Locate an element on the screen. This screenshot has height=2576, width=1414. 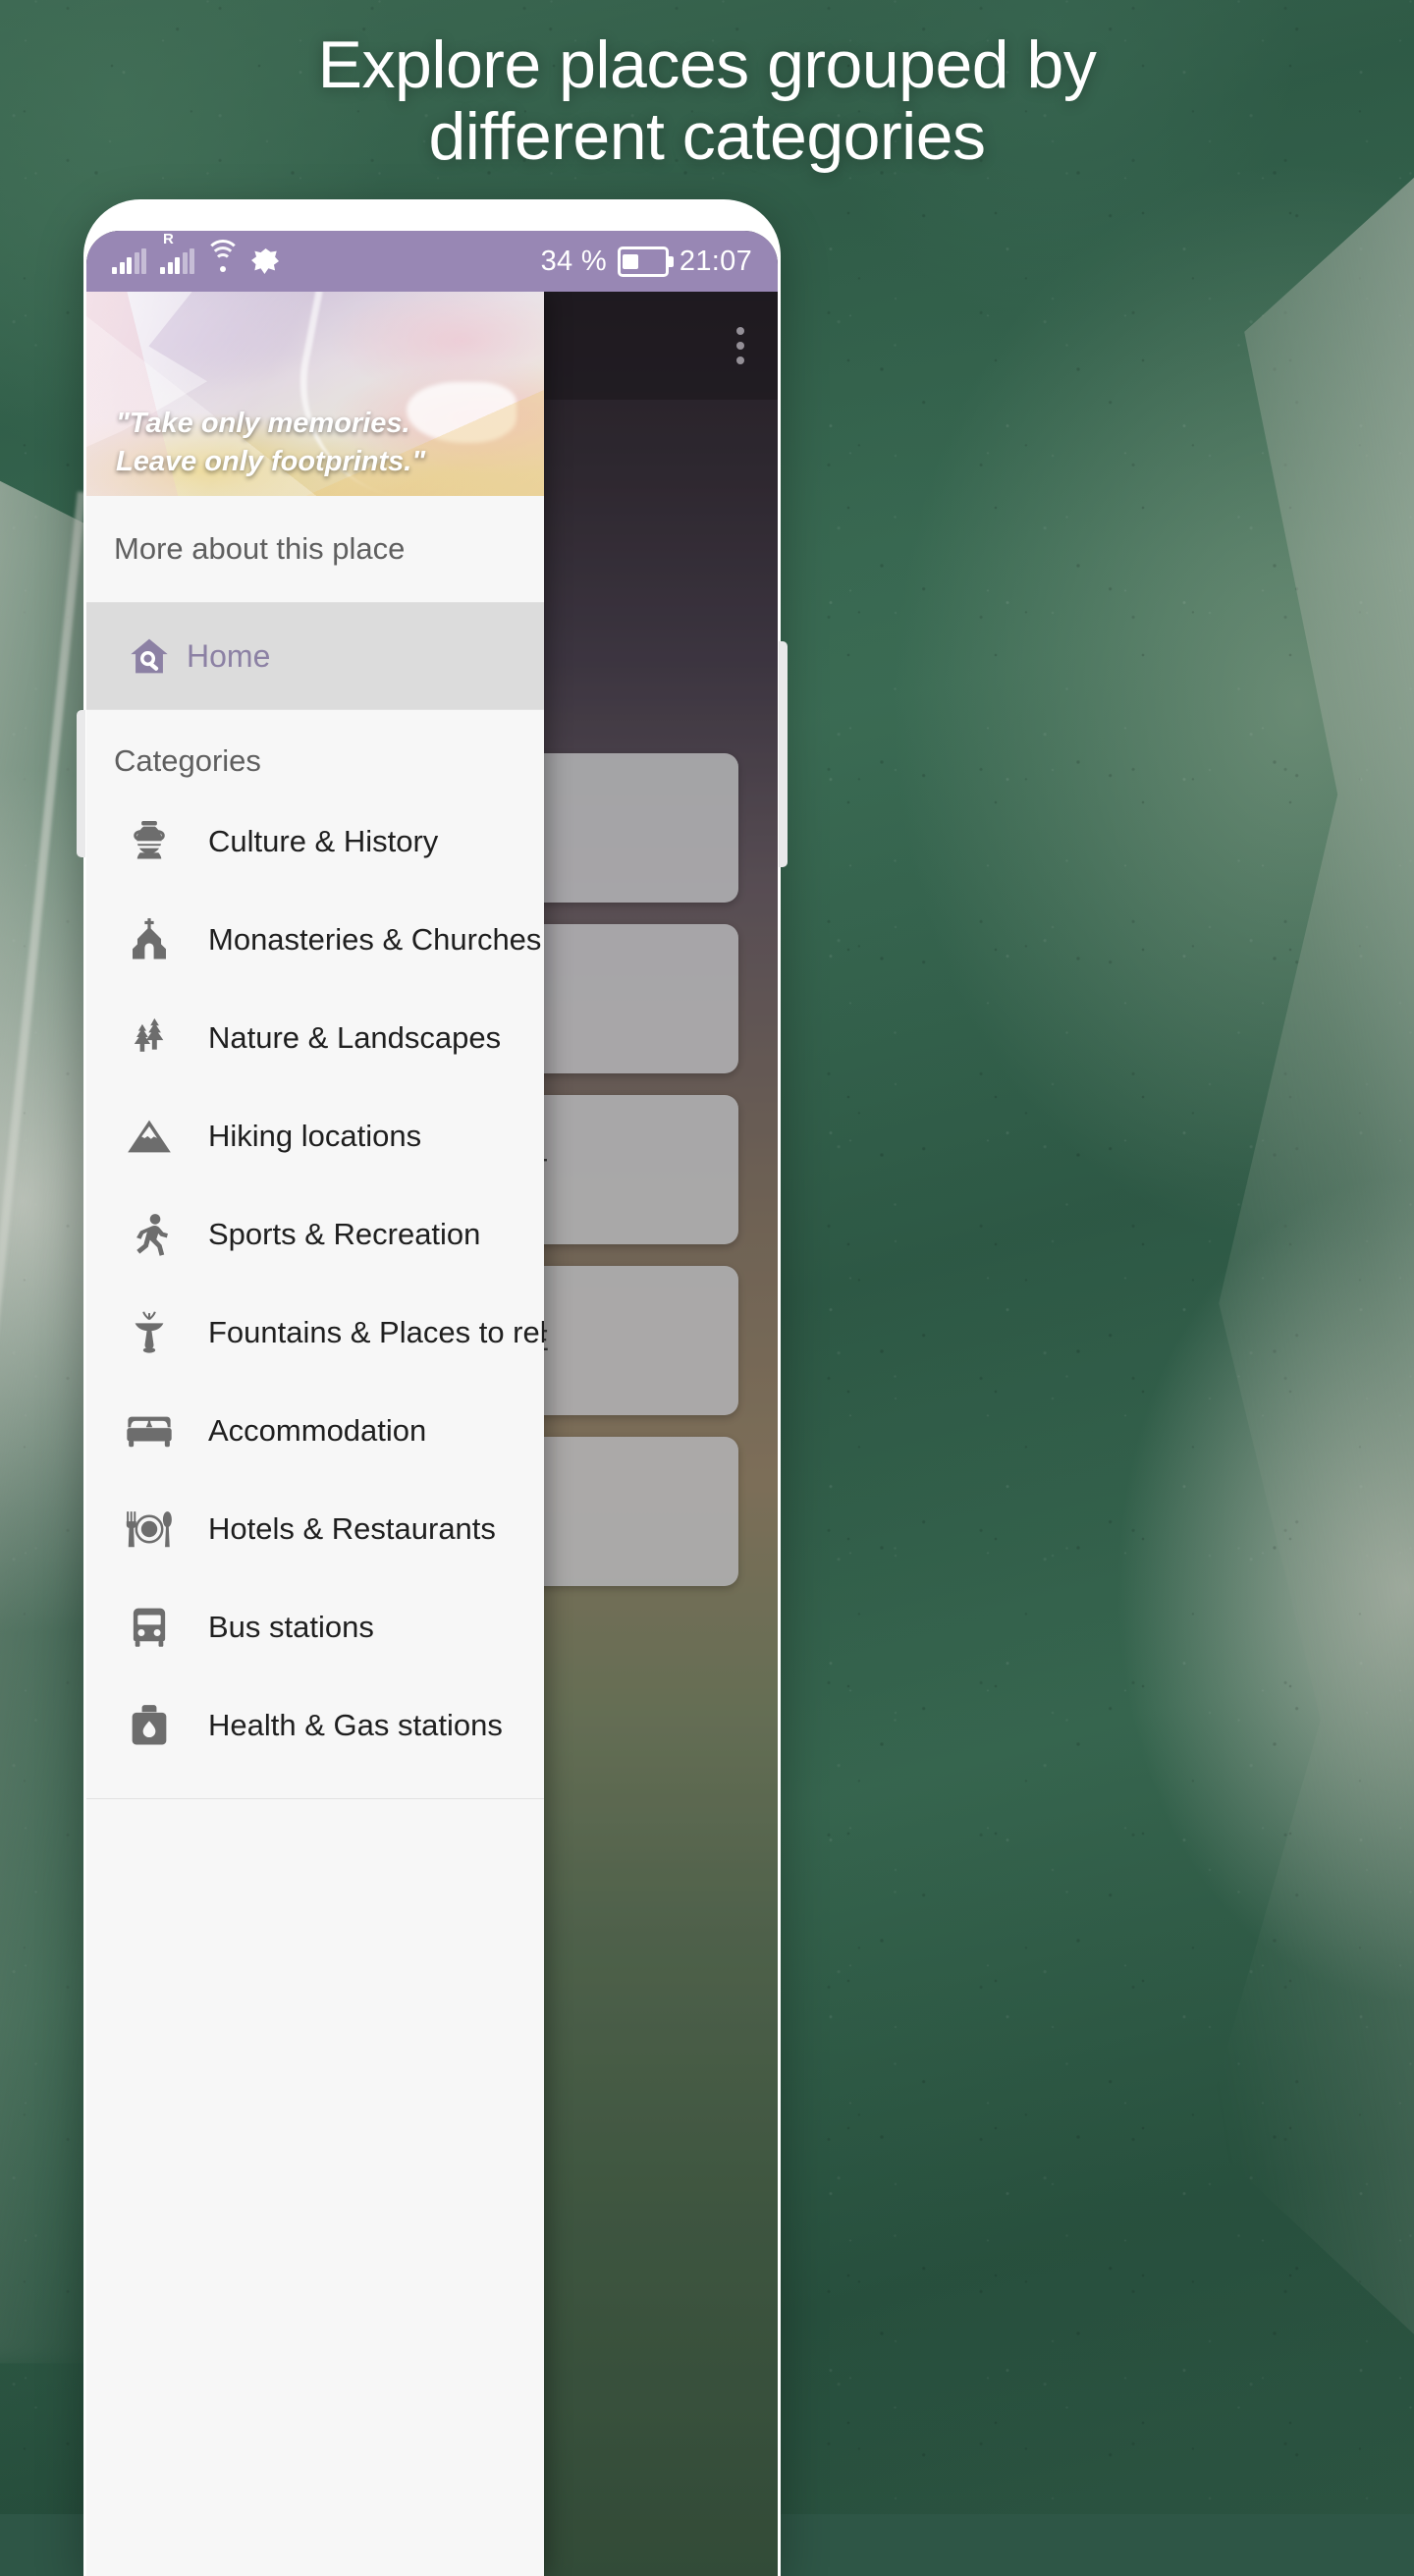
church-icon is located at coordinates (149, 939).